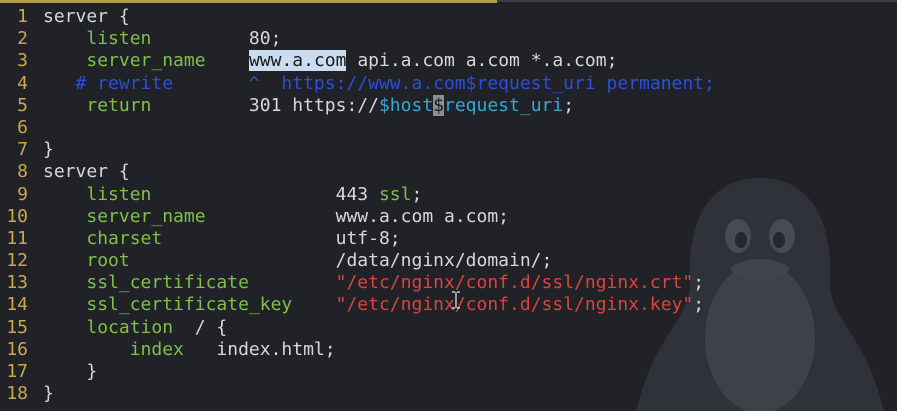 Image resolution: width=897 pixels, height=411 pixels. What do you see at coordinates (17, 238) in the screenshot?
I see `line-number: 11` at bounding box center [17, 238].